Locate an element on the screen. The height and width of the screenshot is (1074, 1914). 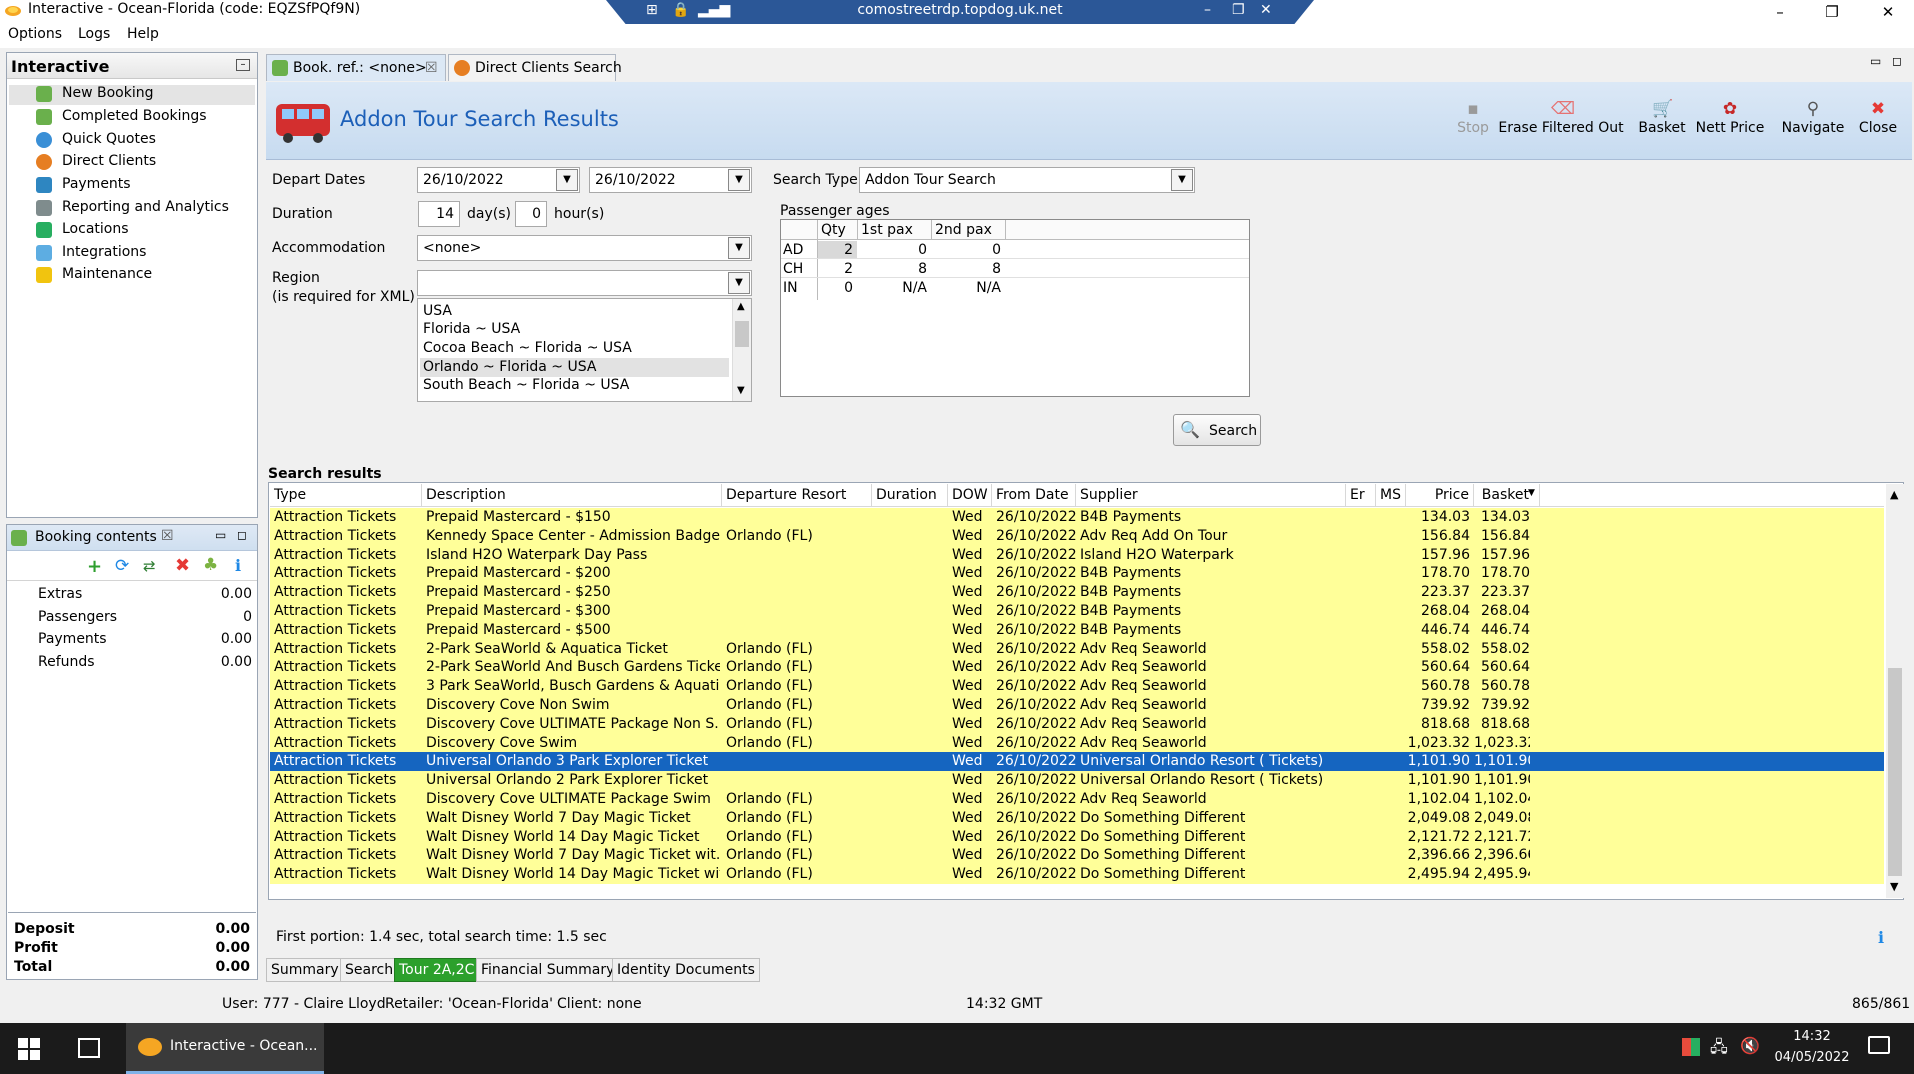
col-header-from-date: From Date is located at coordinates (1034, 495).